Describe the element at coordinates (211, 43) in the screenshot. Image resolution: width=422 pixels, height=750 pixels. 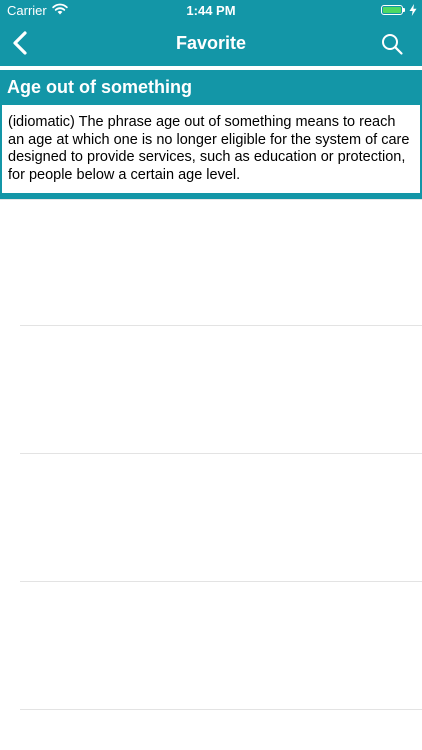
I see `page-title: Favorite` at that location.